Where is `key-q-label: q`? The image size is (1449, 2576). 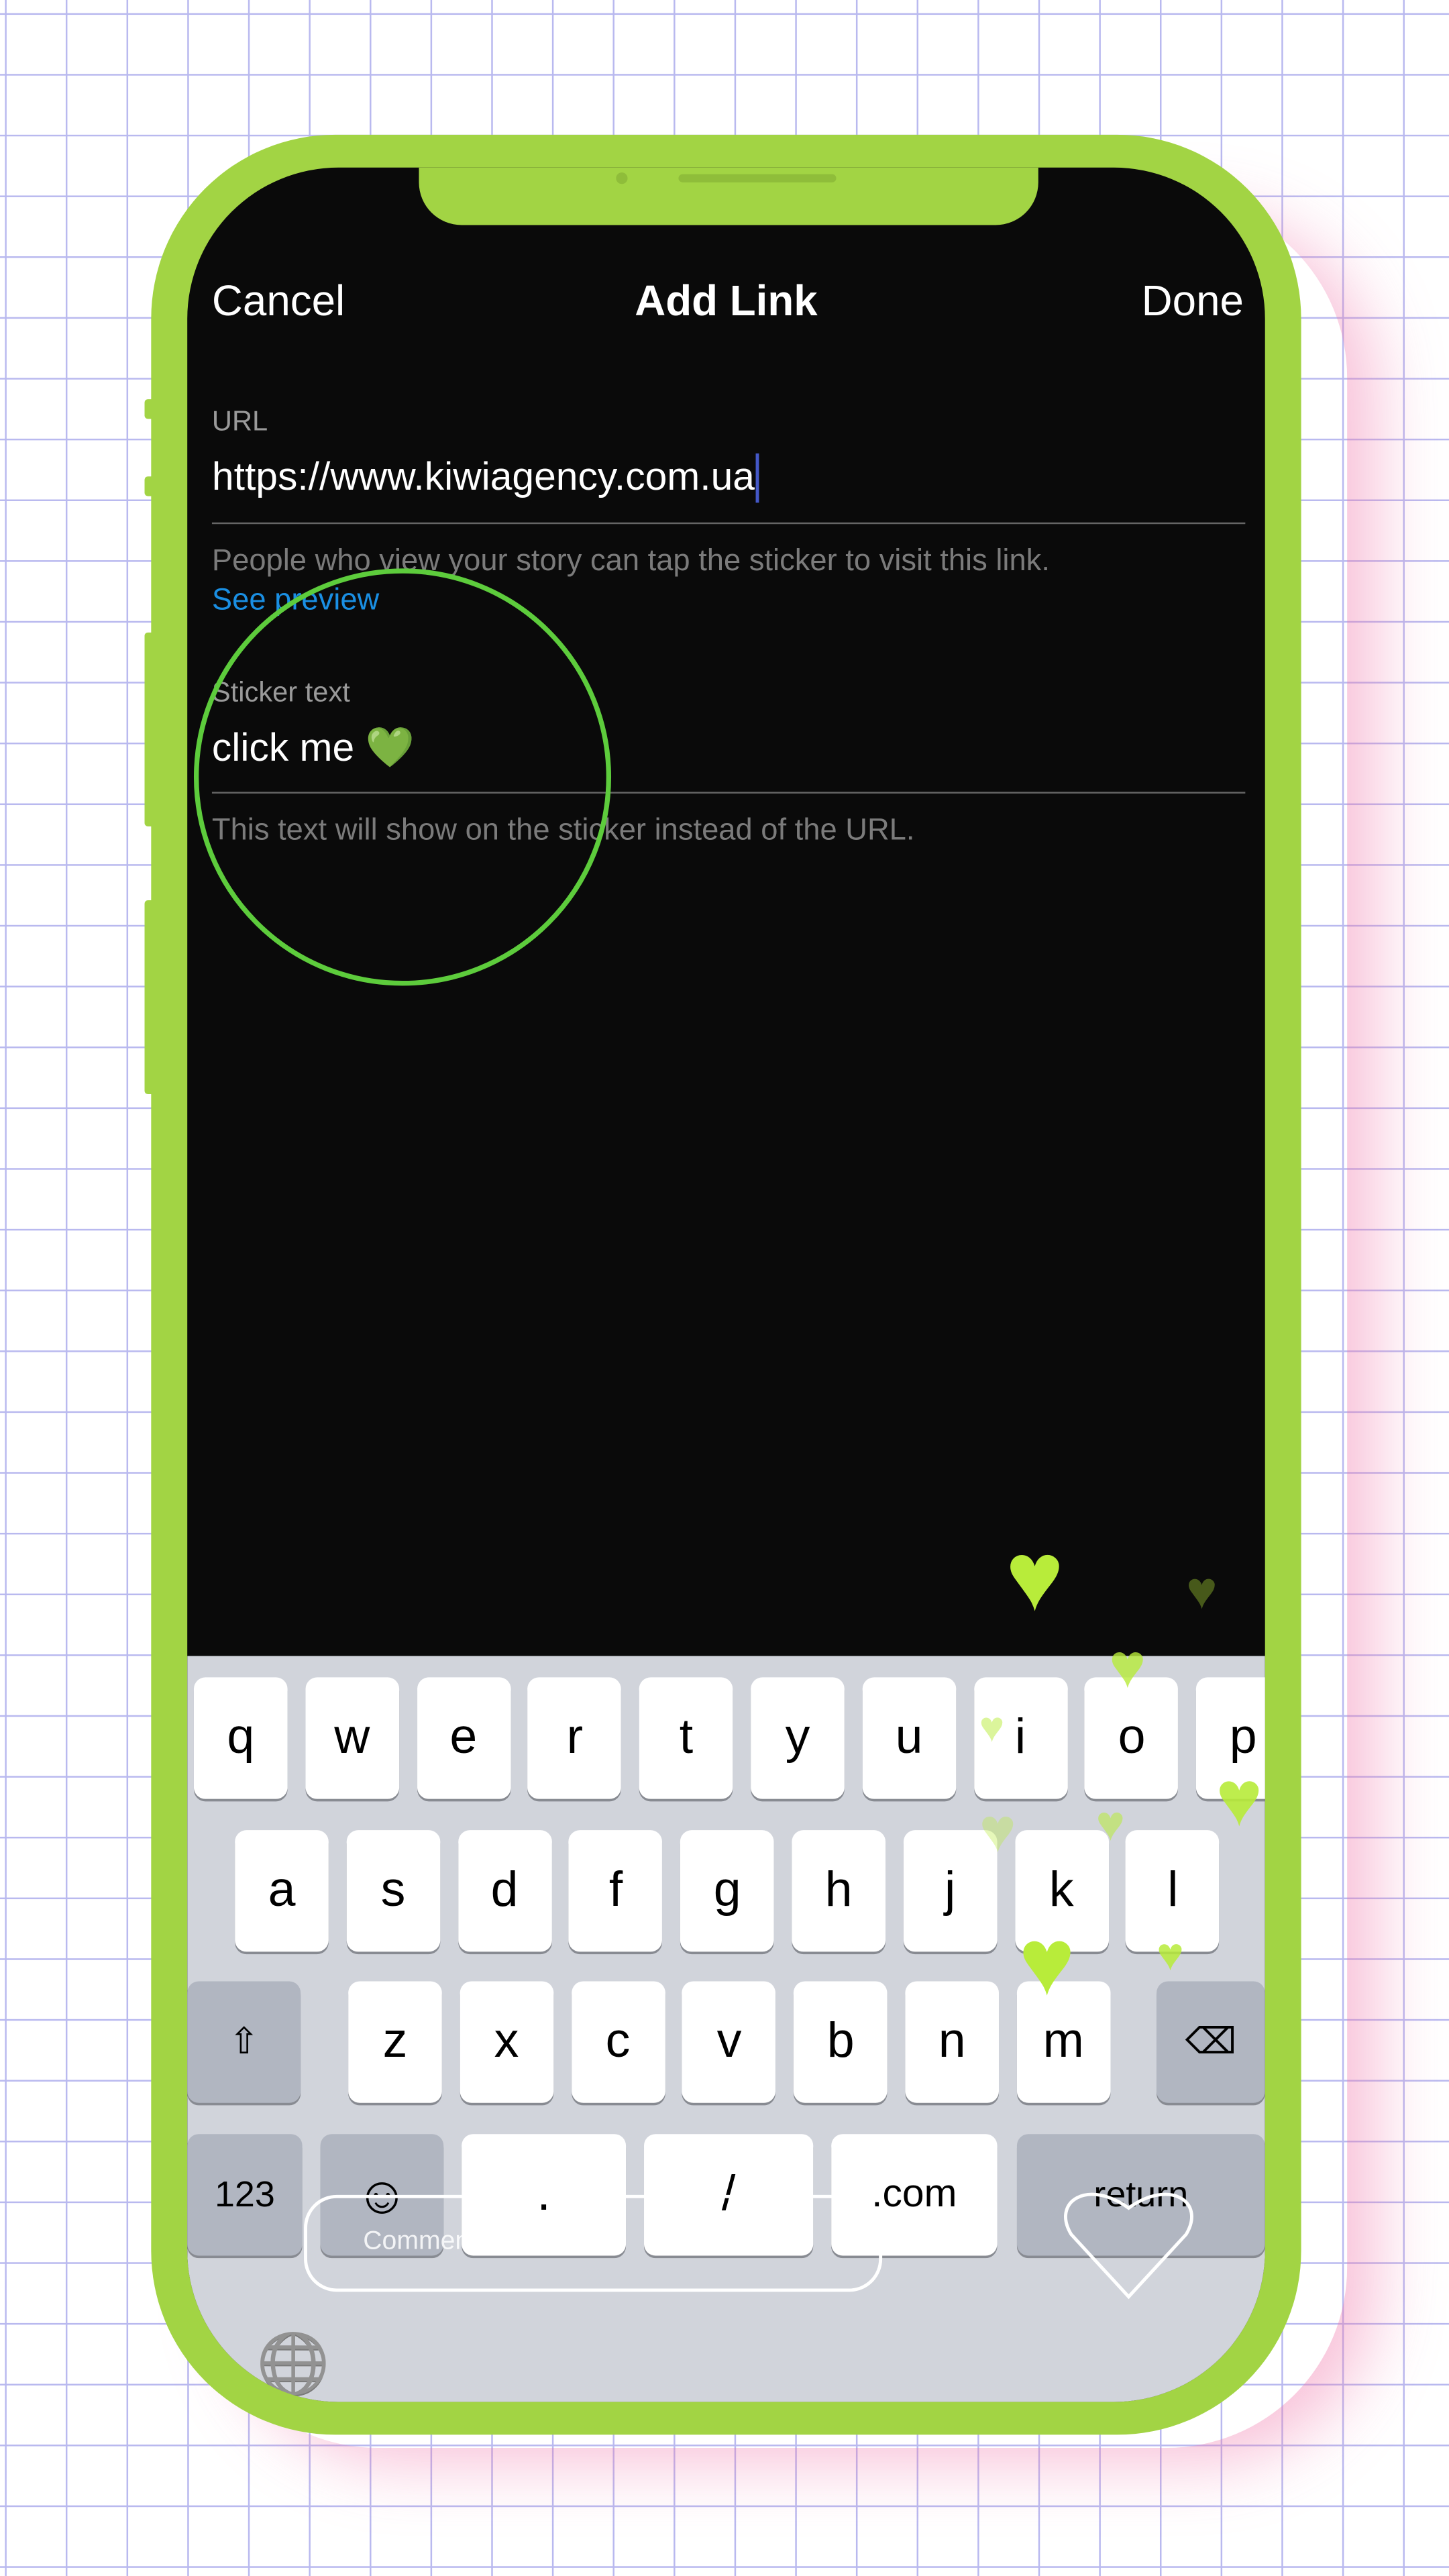 key-q-label: q is located at coordinates (241, 1737).